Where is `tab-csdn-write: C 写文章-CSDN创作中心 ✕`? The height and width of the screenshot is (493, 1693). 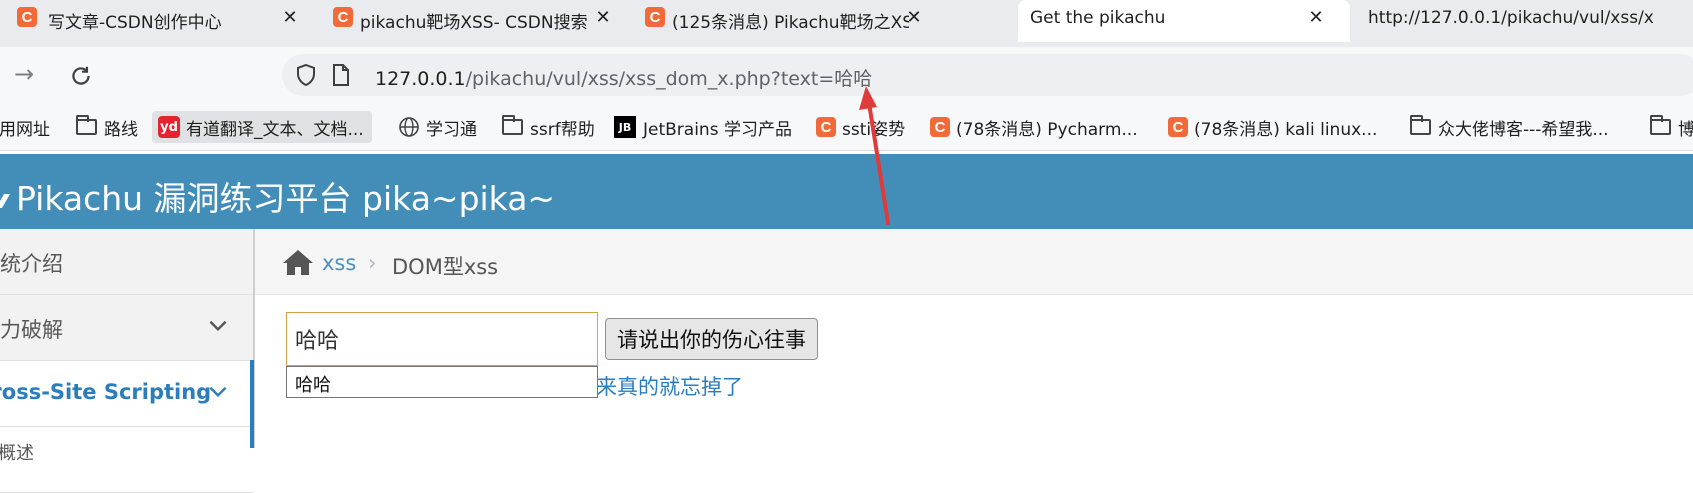
tab-csdn-write: C 写文章-CSDN创作中心 ✕ is located at coordinates (161, 21).